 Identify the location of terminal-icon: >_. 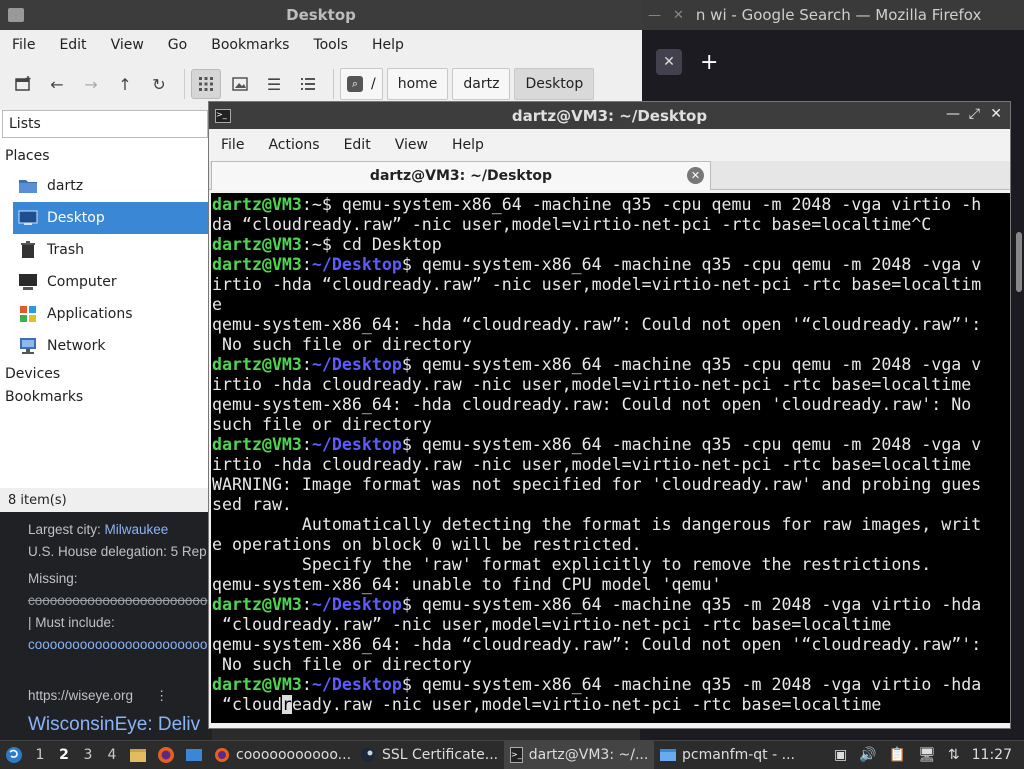
(516, 754).